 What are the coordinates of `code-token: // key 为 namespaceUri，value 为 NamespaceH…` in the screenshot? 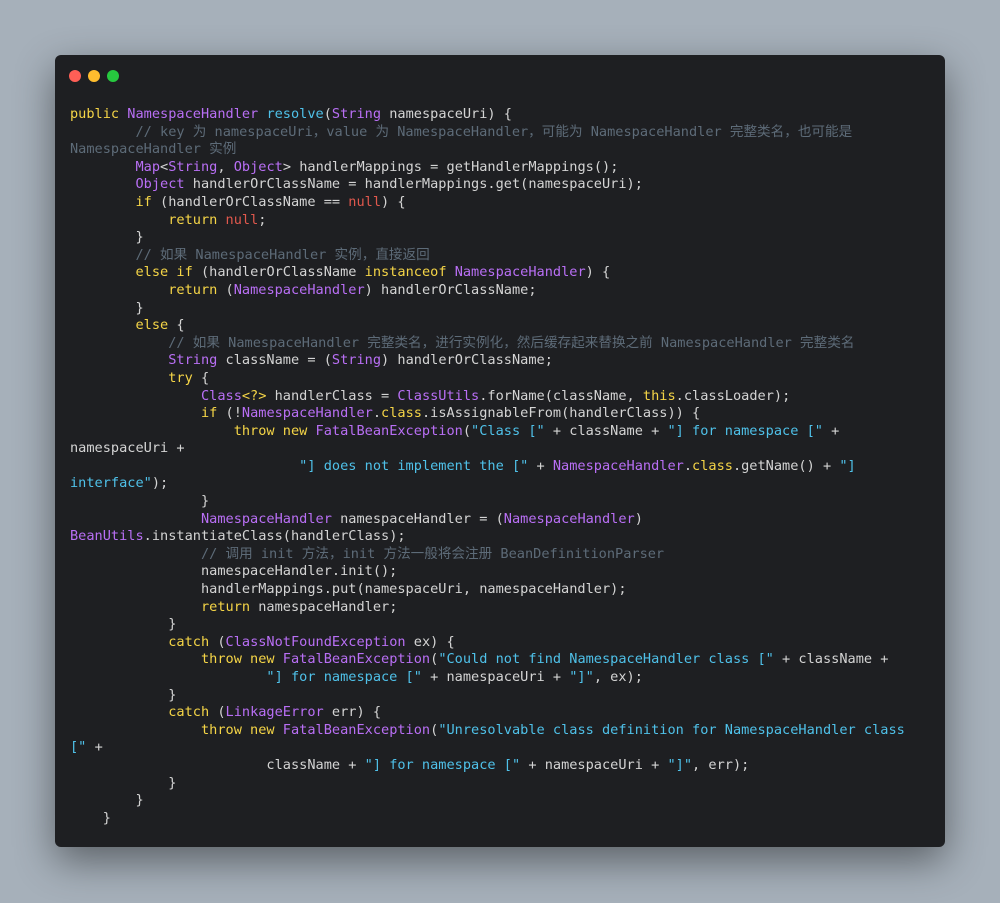 It's located at (494, 131).